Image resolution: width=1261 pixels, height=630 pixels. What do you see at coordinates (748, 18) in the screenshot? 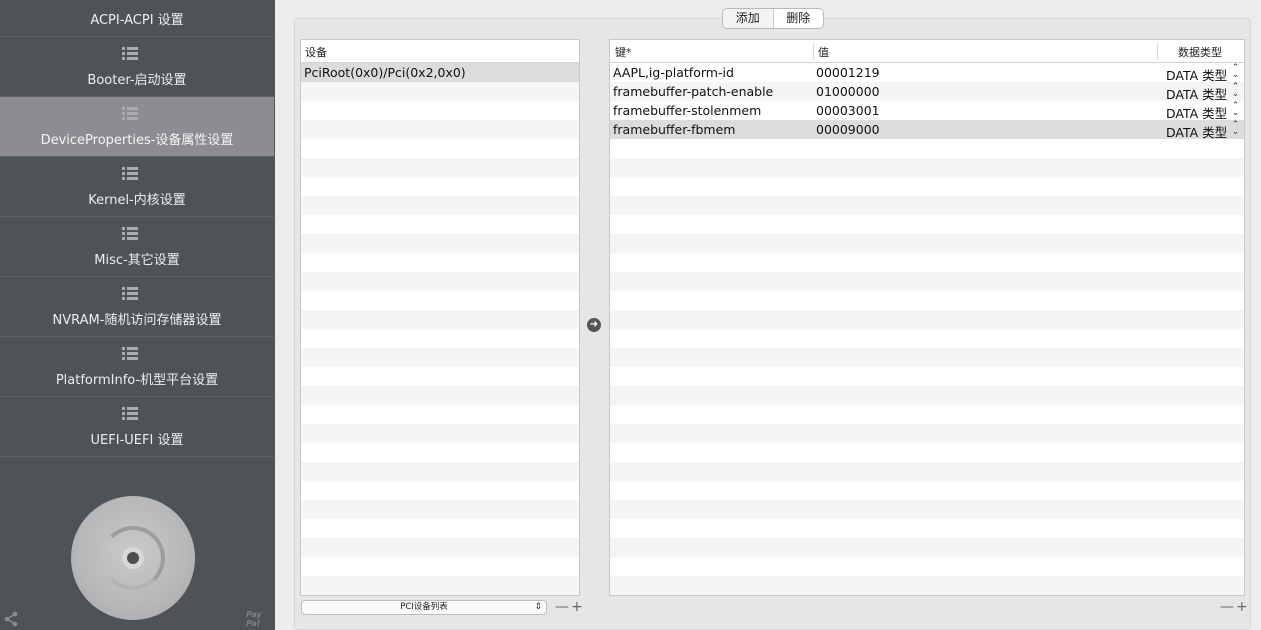
I see `add-button: 添加` at bounding box center [748, 18].